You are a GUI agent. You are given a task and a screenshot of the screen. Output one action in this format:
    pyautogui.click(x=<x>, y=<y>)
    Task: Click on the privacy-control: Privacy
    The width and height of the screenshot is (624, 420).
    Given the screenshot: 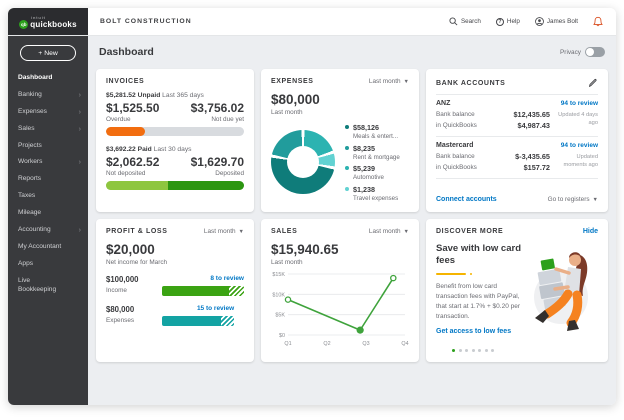 What is the action you would take?
    pyautogui.click(x=582, y=52)
    